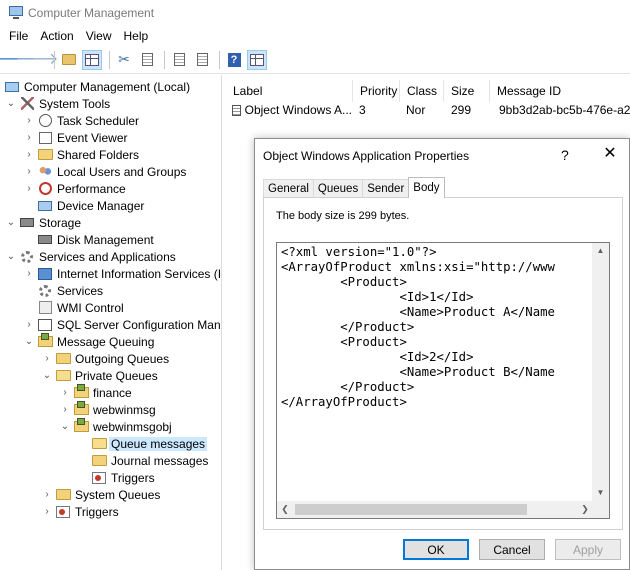  I want to click on tab-general: General, so click(288, 188).